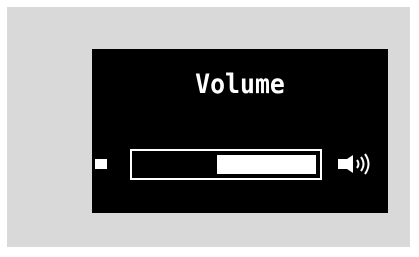  I want to click on volume-bar, so click(226, 164).